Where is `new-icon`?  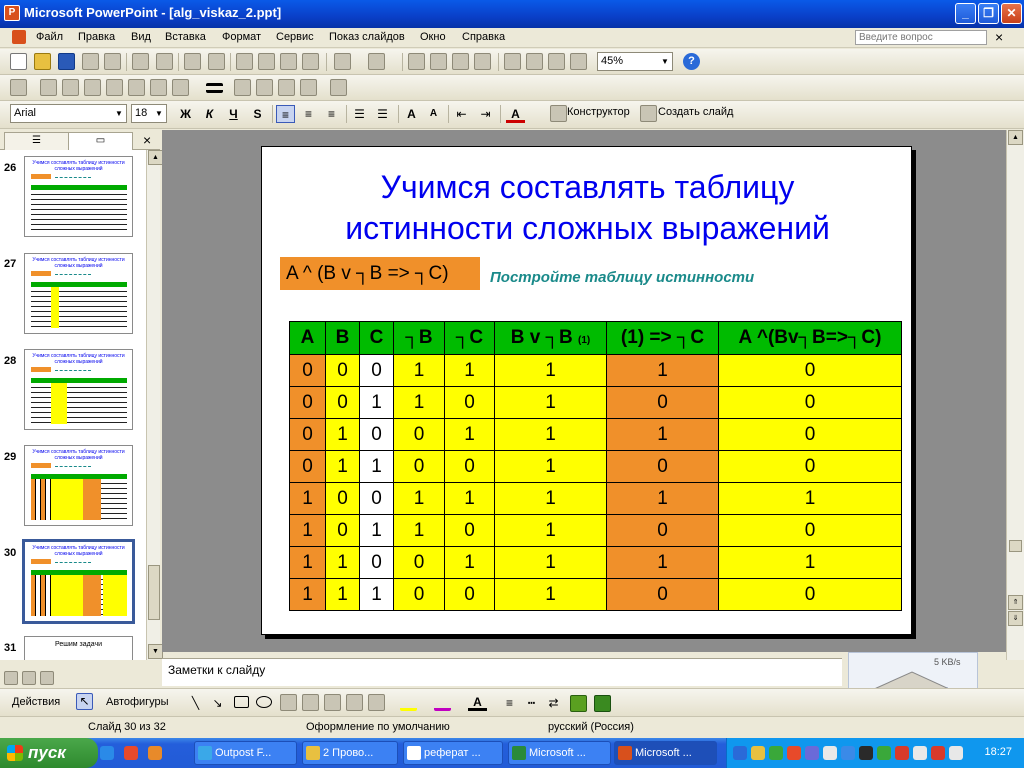
new-icon is located at coordinates (18, 61).